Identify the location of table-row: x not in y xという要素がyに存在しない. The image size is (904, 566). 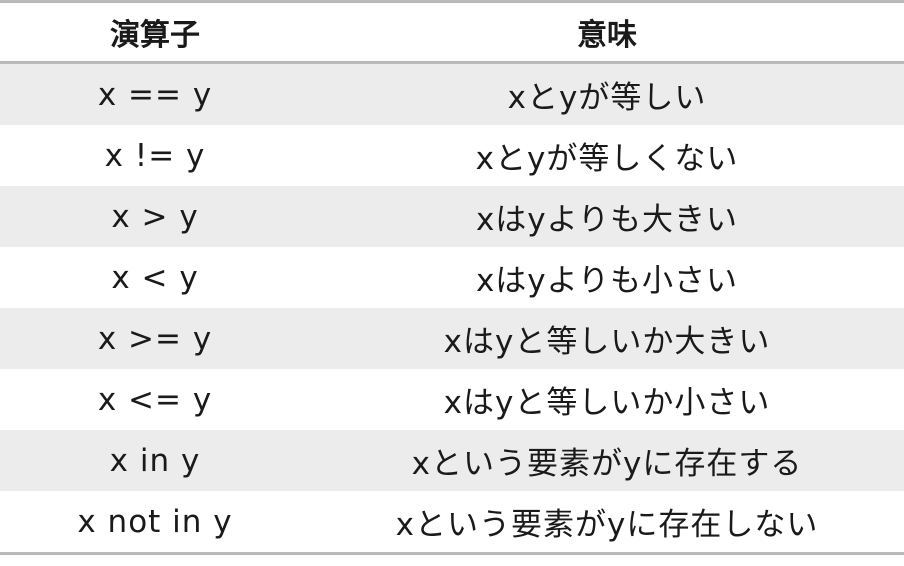
(452, 522).